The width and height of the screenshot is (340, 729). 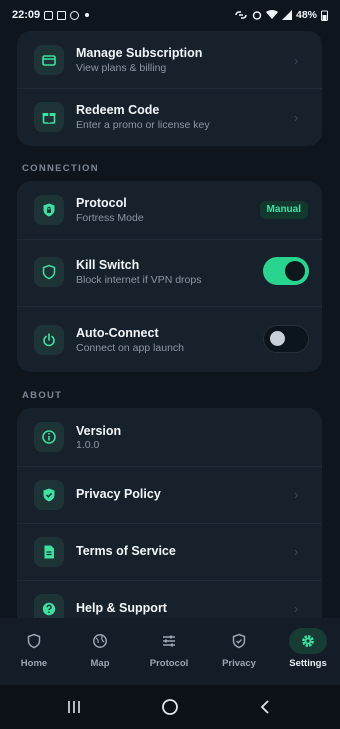 What do you see at coordinates (74, 707) in the screenshot?
I see `recent-apps-icon` at bounding box center [74, 707].